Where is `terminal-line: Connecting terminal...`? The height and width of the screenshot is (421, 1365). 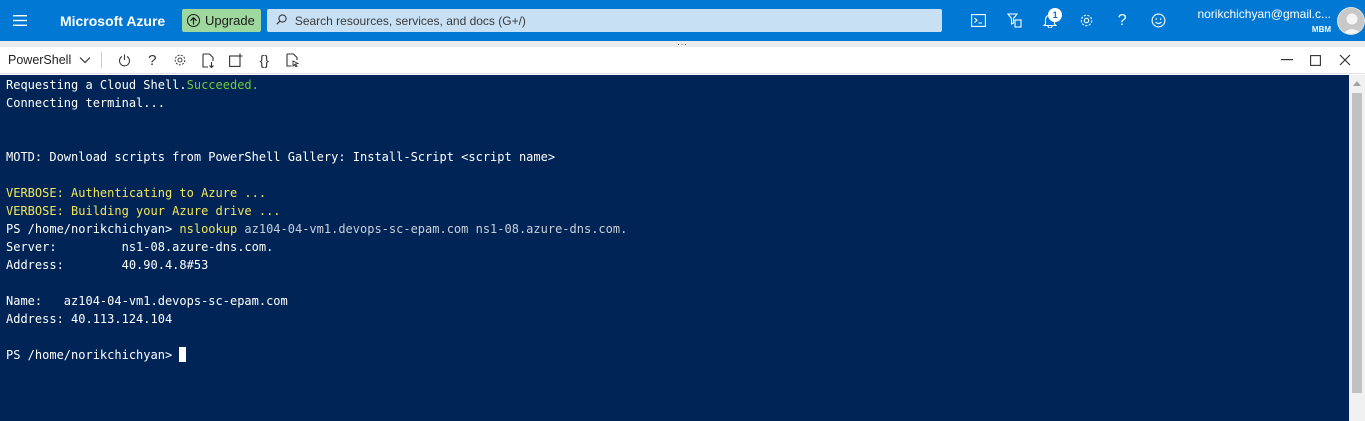
terminal-line: Connecting terminal... is located at coordinates (85, 103).